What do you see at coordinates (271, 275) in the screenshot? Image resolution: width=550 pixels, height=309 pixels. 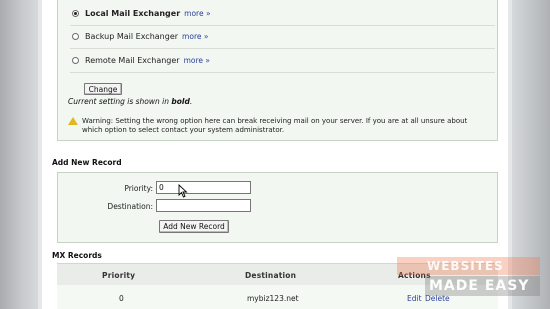 I see `column-header-destination: Destination` at bounding box center [271, 275].